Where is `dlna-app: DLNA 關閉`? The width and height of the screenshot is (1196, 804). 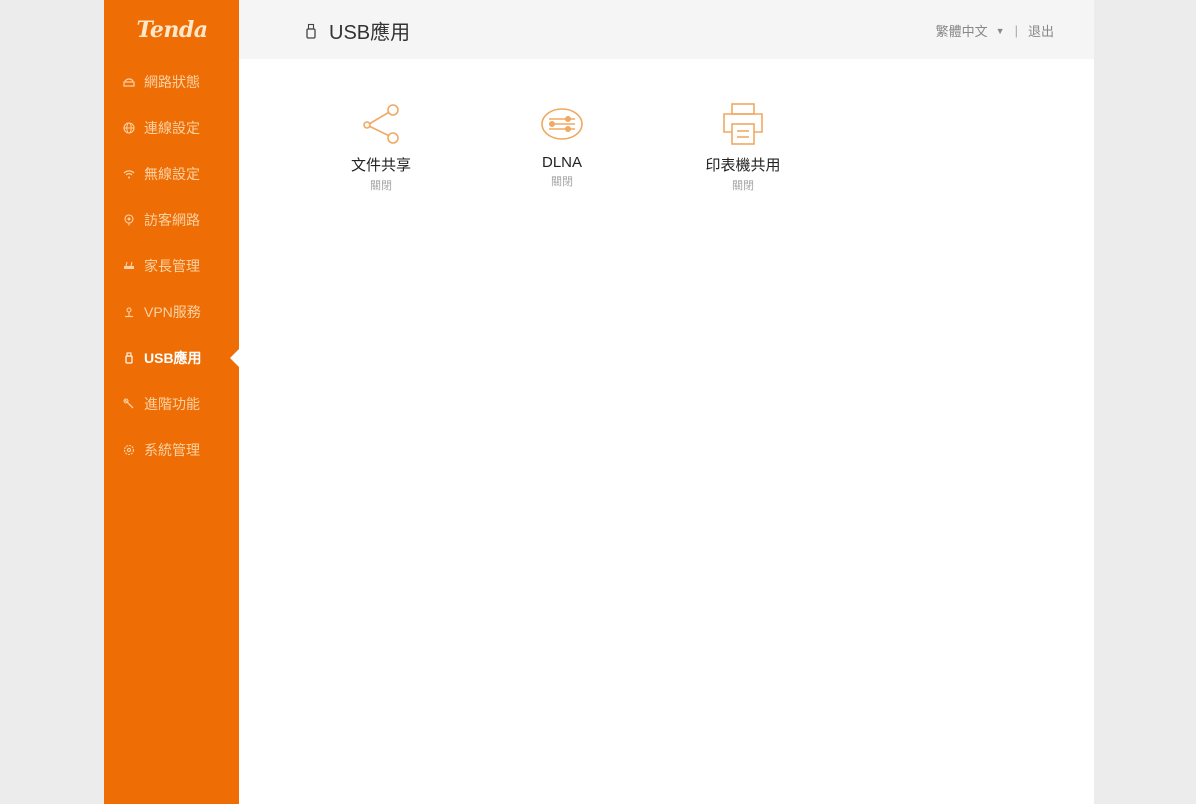
dlna-app: DLNA 關閉 is located at coordinates (562, 144).